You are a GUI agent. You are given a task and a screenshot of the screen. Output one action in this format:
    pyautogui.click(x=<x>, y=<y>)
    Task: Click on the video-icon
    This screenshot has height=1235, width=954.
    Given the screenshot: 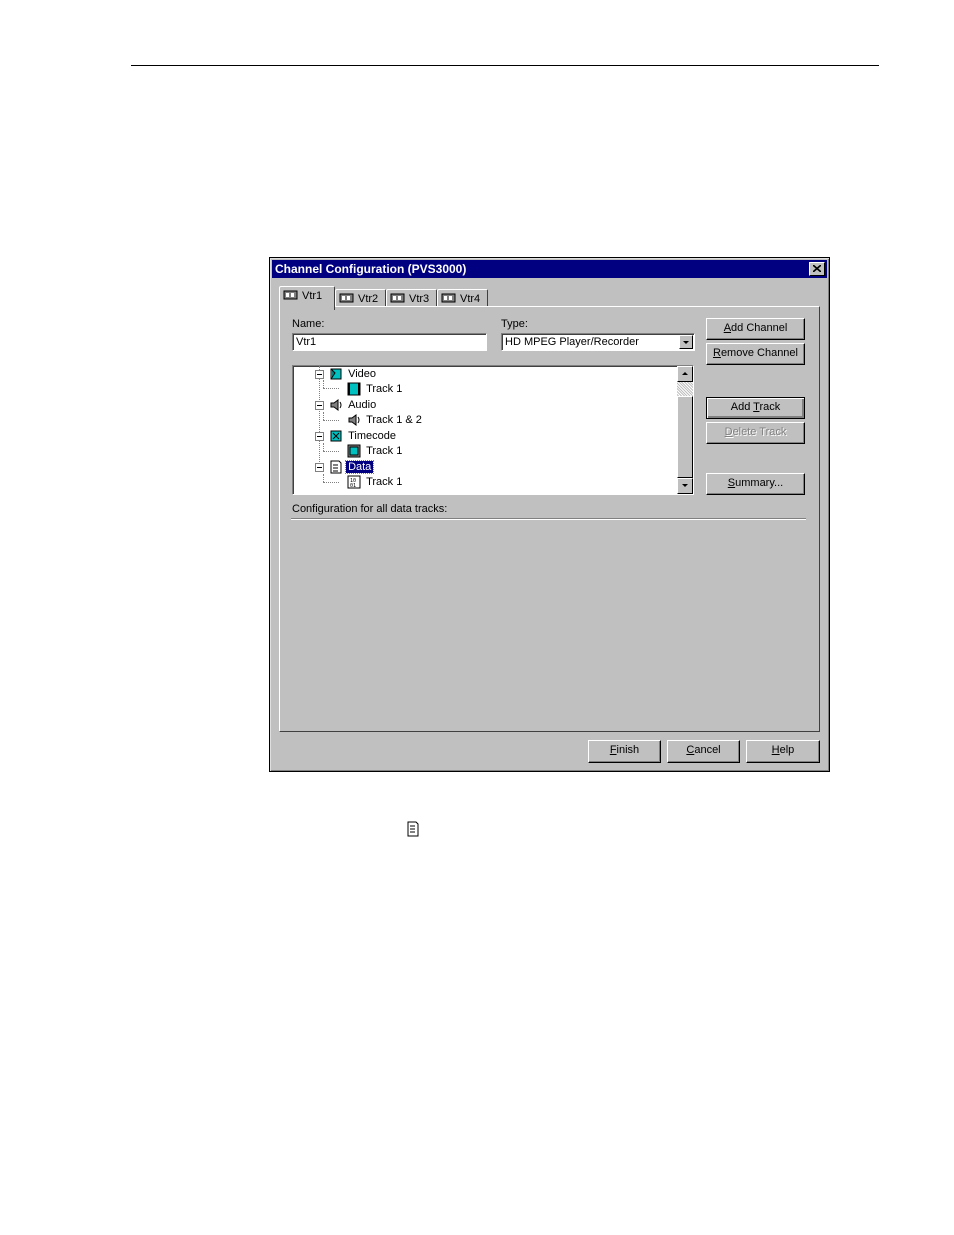 What is the action you would take?
    pyautogui.click(x=336, y=374)
    